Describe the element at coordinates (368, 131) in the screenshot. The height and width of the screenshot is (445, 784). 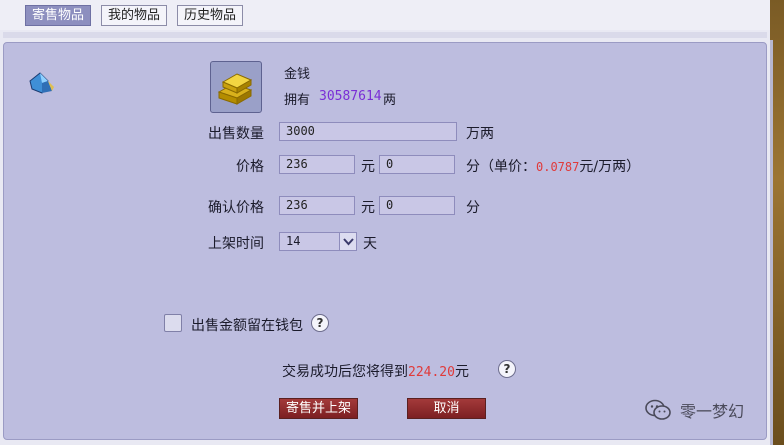
I see `quantity-input: 3000` at that location.